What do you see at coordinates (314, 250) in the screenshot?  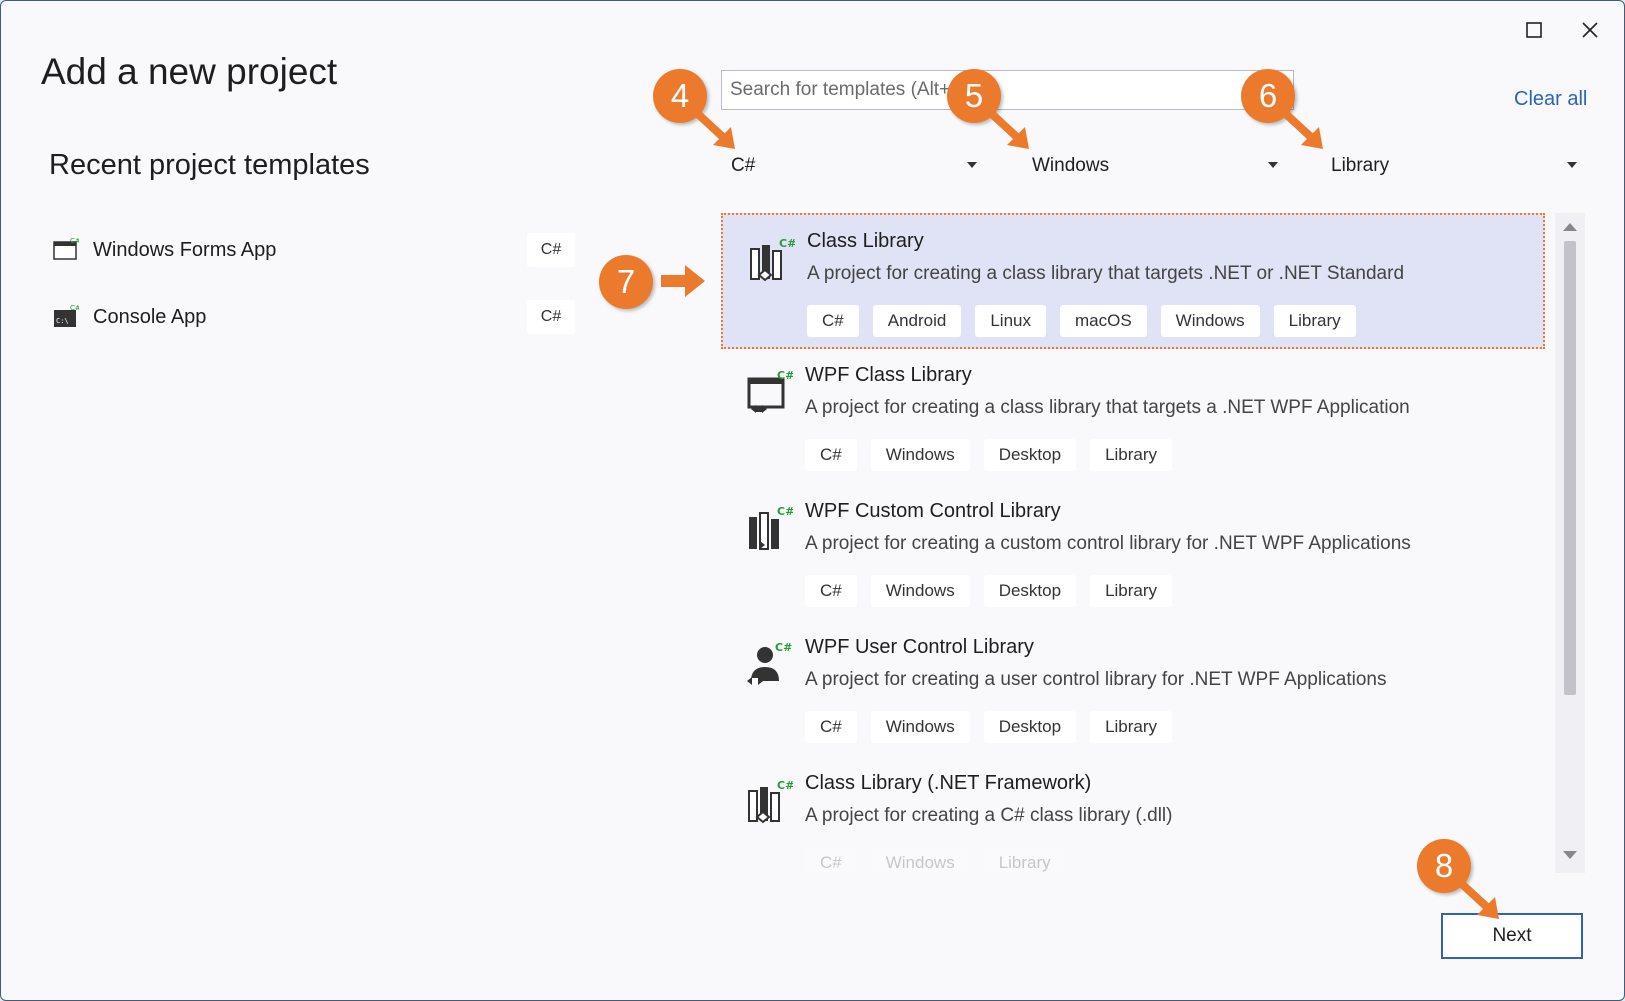 I see `recent-item-windows-forms-app: C# Windows Forms App C#` at bounding box center [314, 250].